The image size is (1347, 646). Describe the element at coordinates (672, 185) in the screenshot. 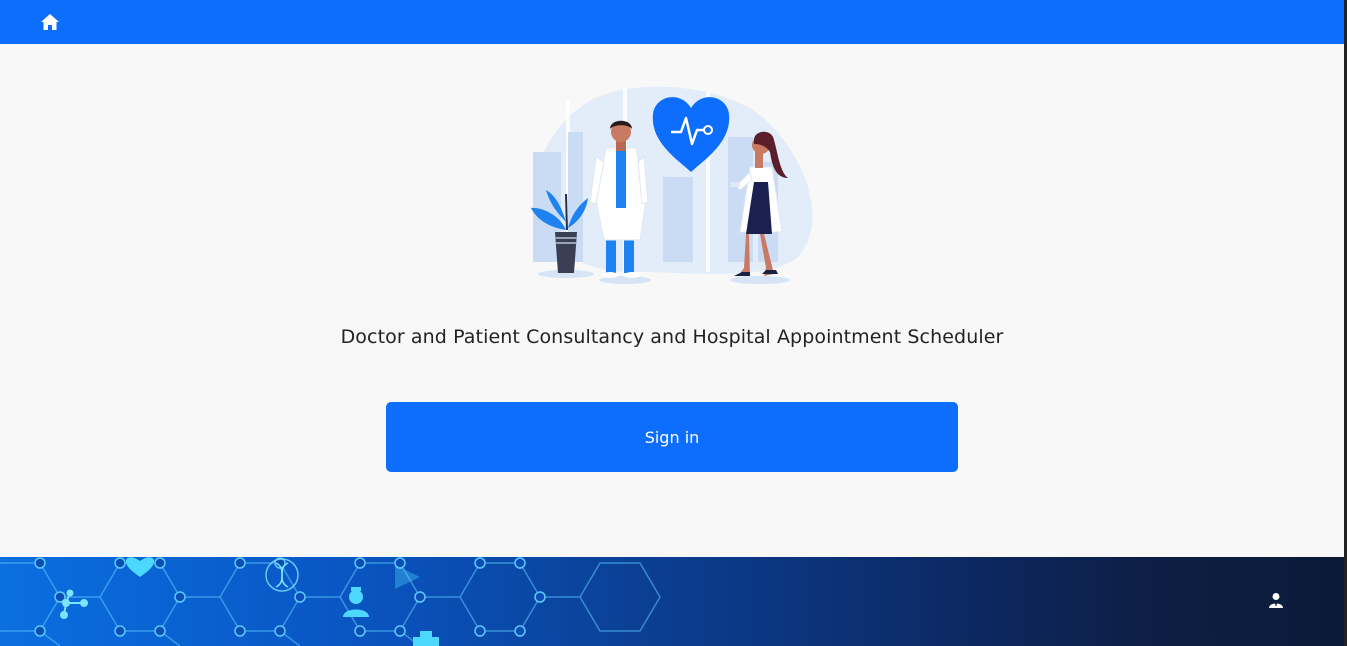

I see `doctors-heart-illustration` at that location.